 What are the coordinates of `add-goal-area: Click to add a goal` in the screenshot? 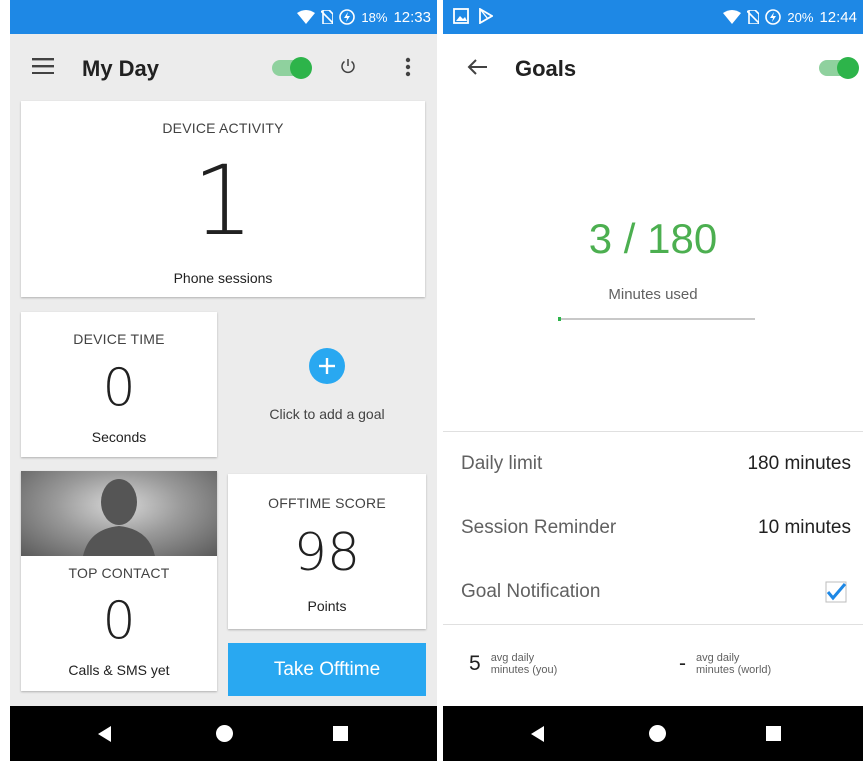 It's located at (327, 384).